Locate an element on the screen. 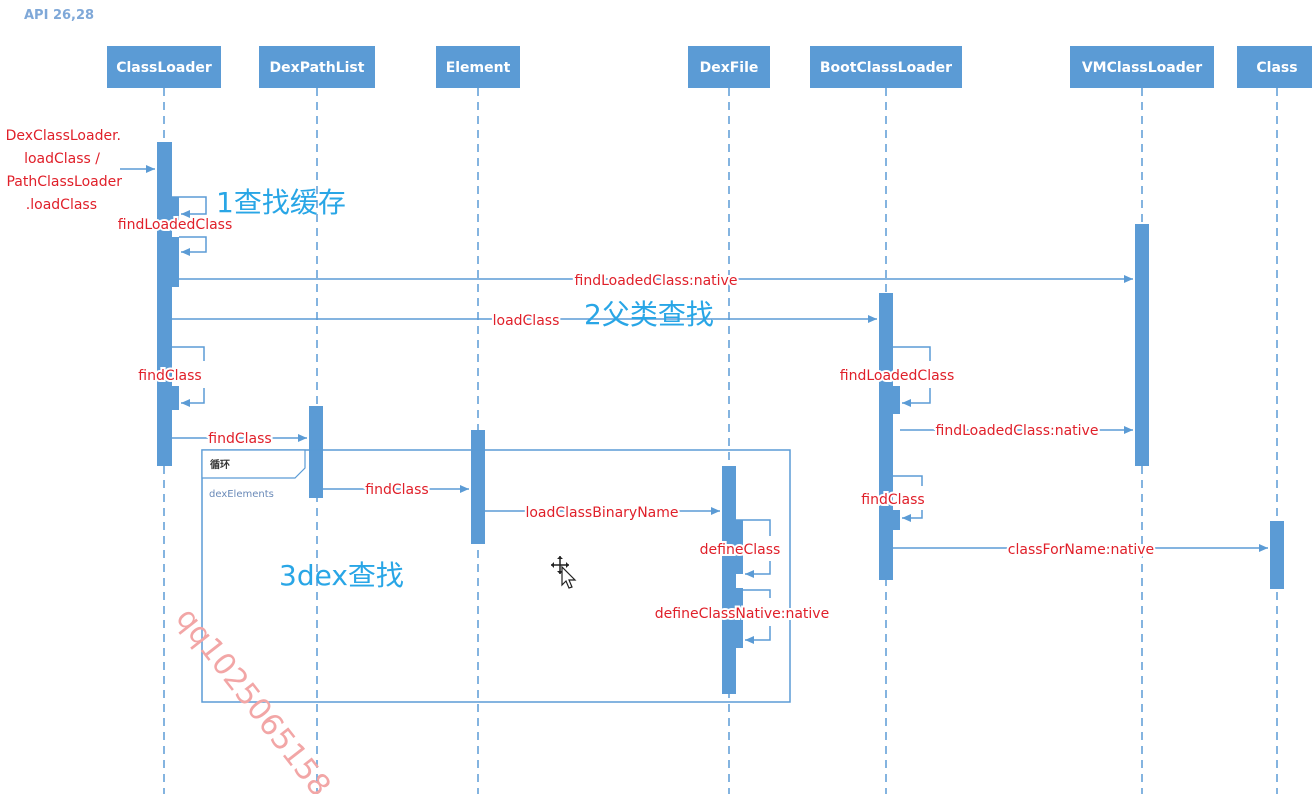 The height and width of the screenshot is (798, 1312). msg-findclass-dexpathlist: findClass is located at coordinates (239, 439).